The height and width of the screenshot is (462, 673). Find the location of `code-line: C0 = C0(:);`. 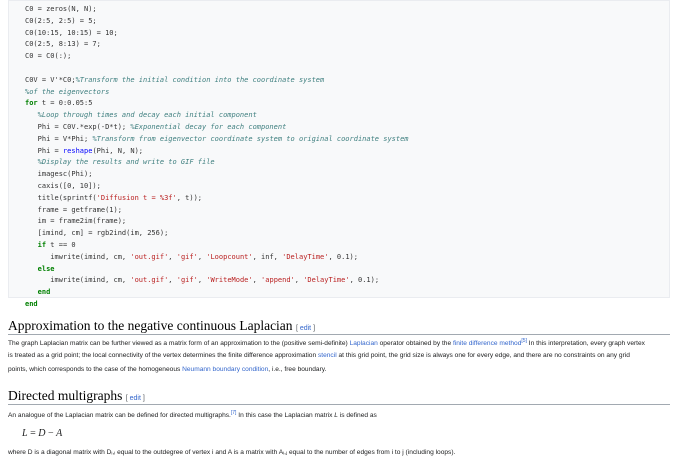

code-line: C0 = C0(:); is located at coordinates (48, 56).